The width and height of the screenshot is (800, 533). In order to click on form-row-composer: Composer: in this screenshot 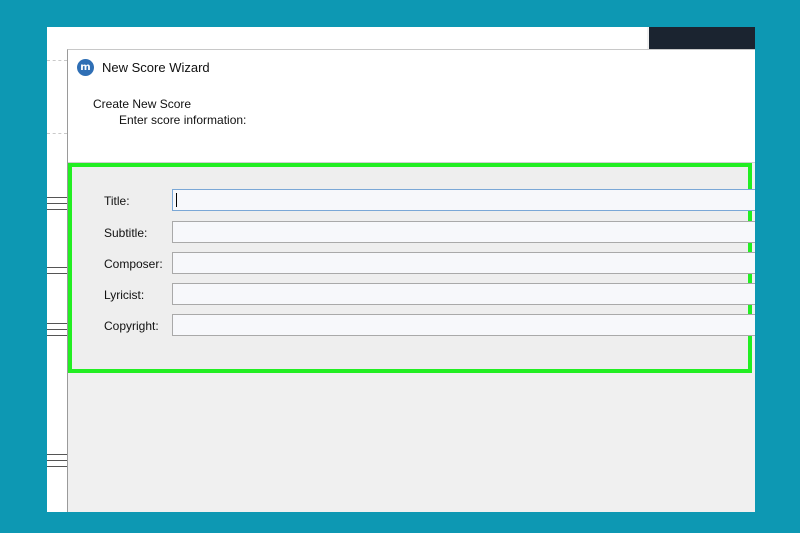, I will do `click(413, 264)`.